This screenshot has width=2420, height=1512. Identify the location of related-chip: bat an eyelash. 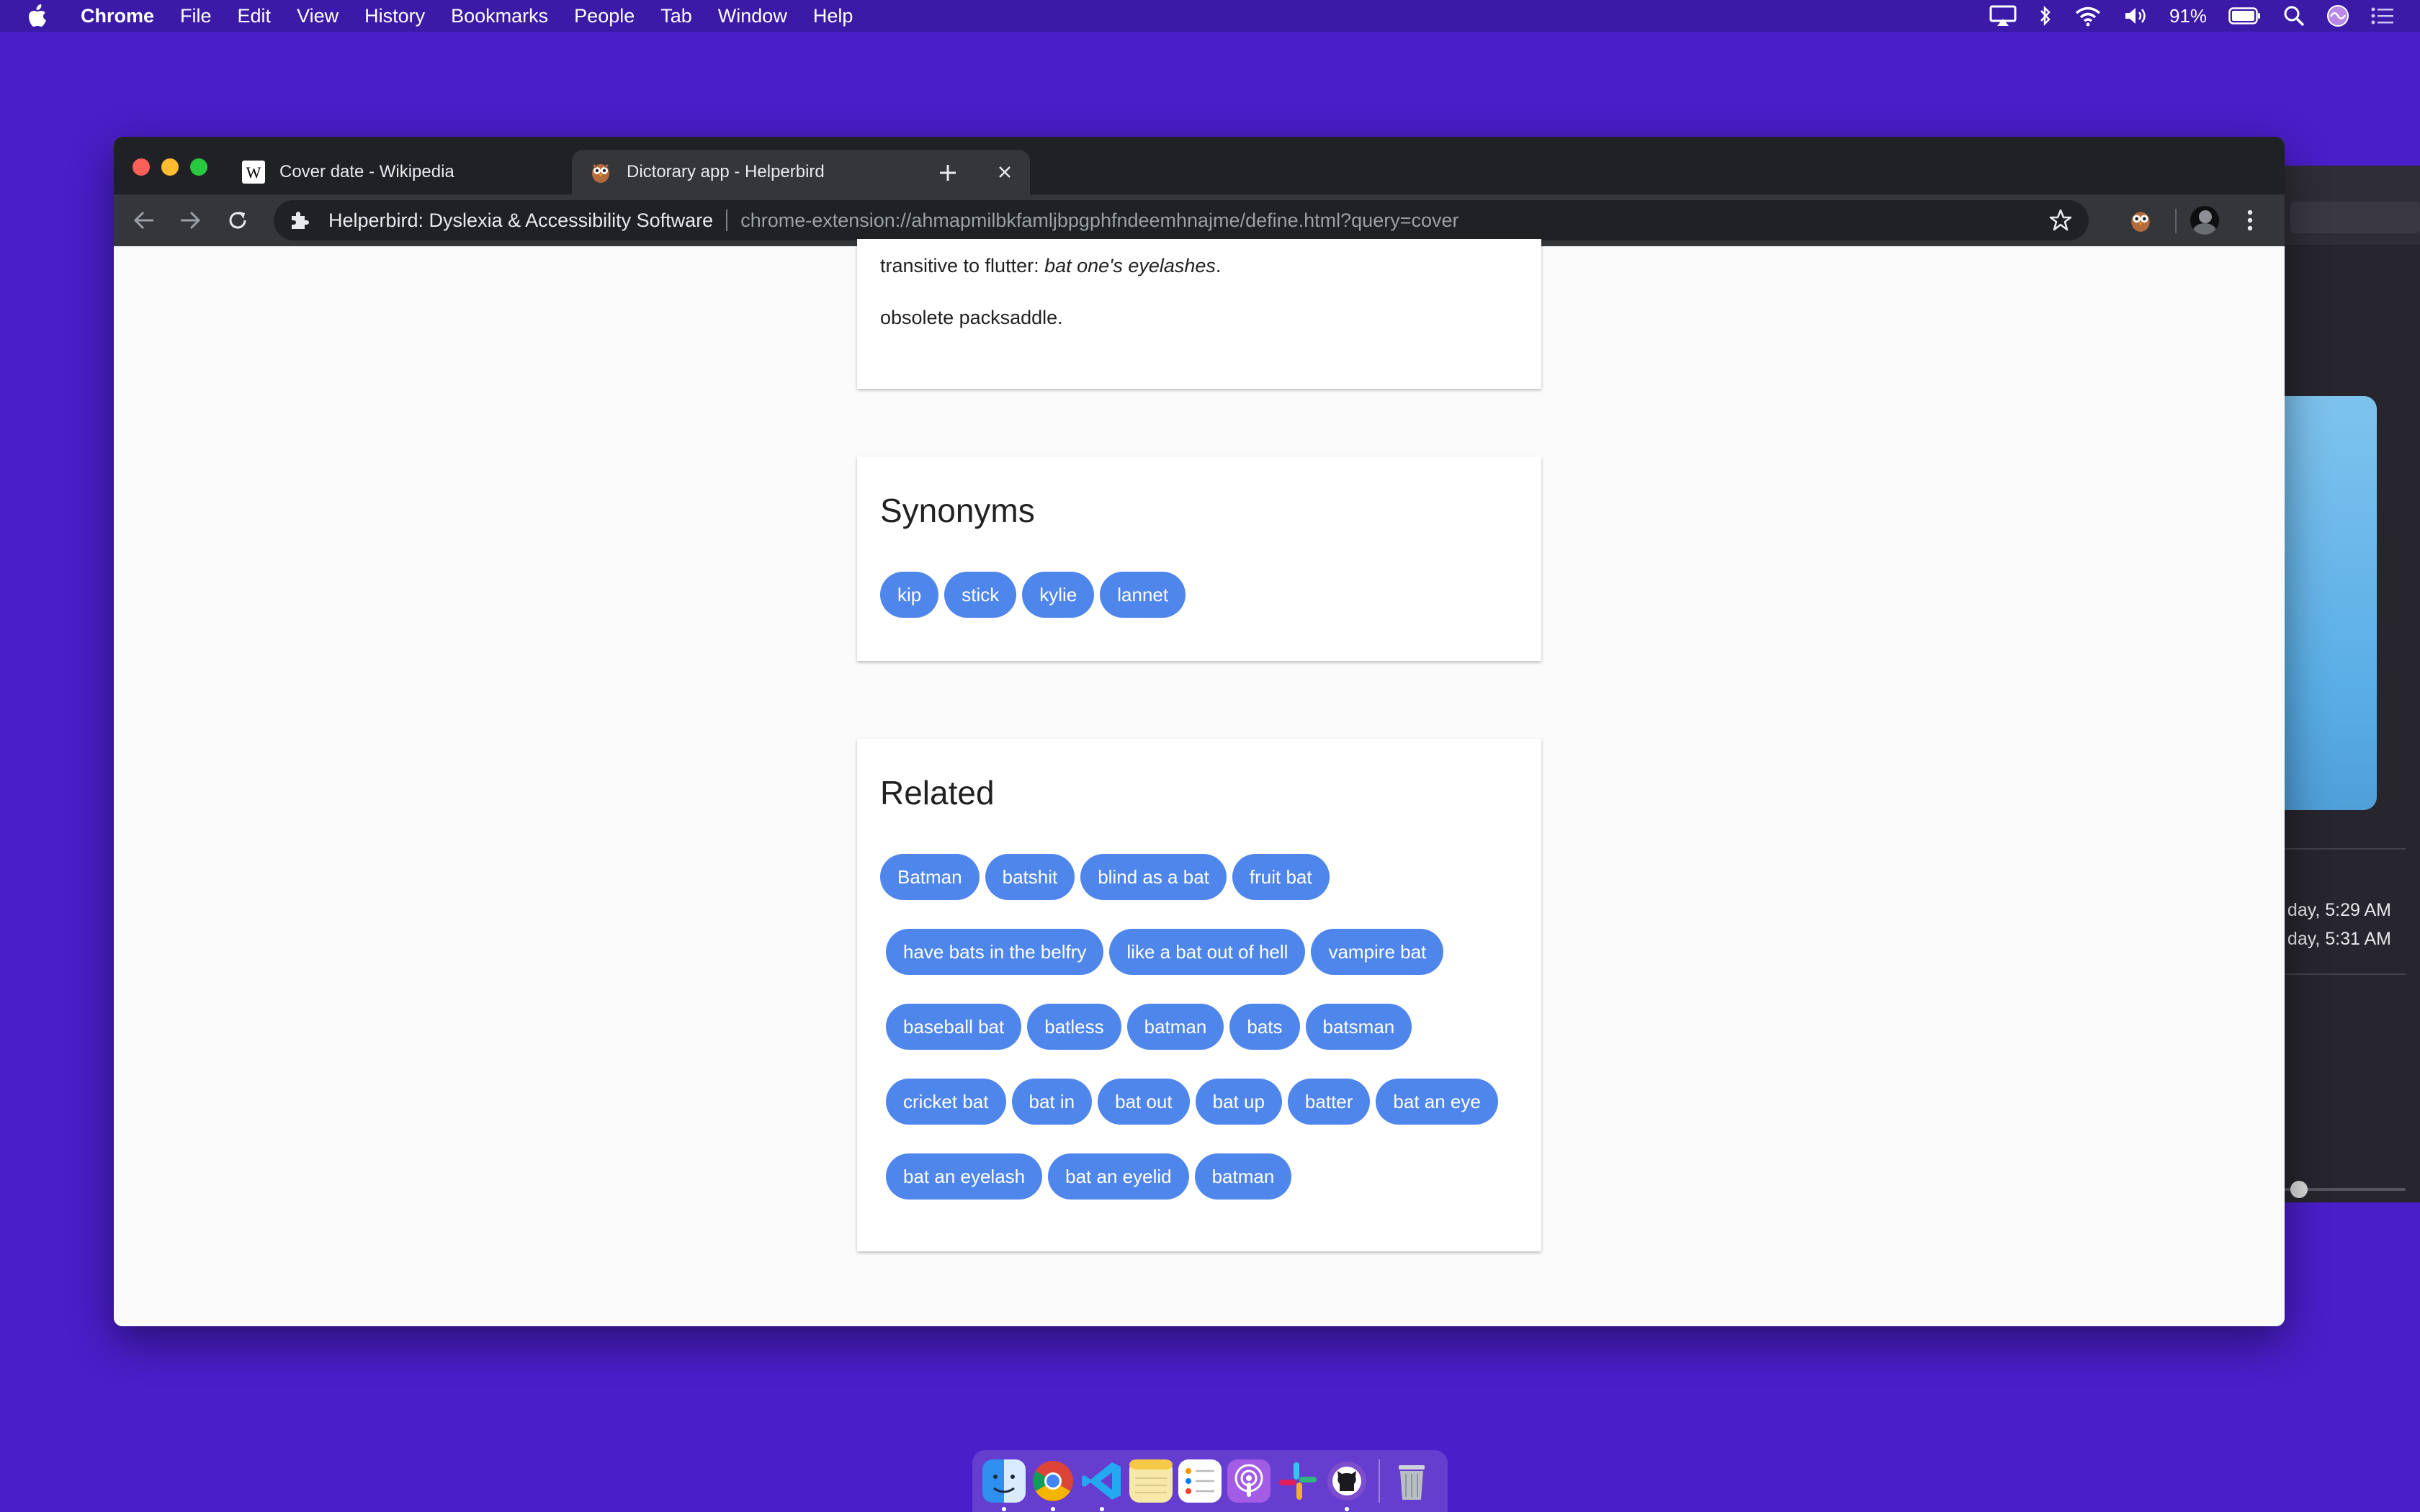
(964, 1176).